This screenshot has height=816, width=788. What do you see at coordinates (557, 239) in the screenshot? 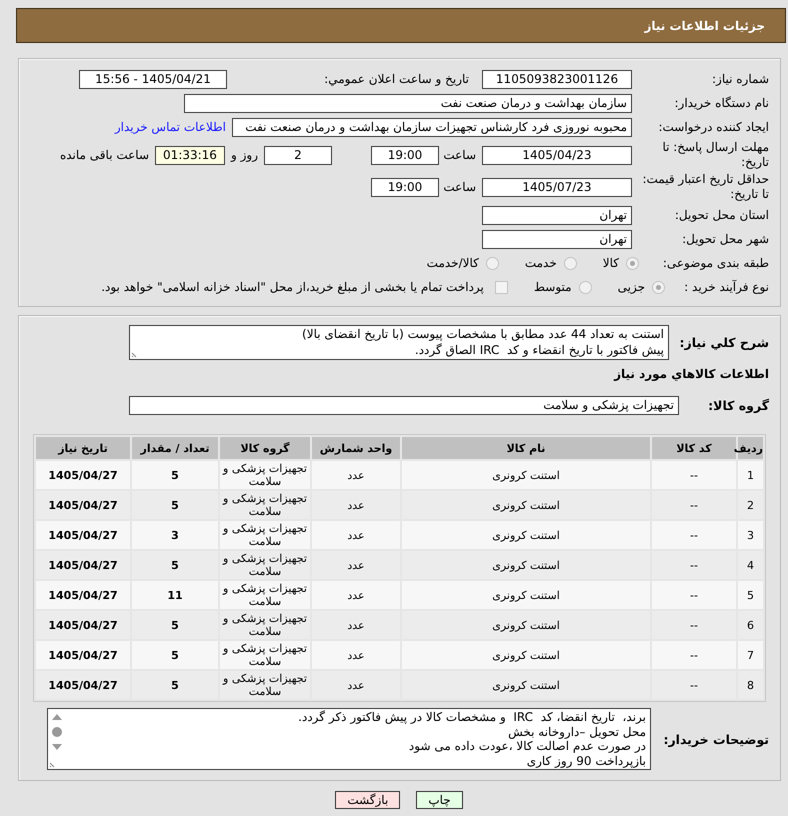
I see `city-field: تهران` at bounding box center [557, 239].